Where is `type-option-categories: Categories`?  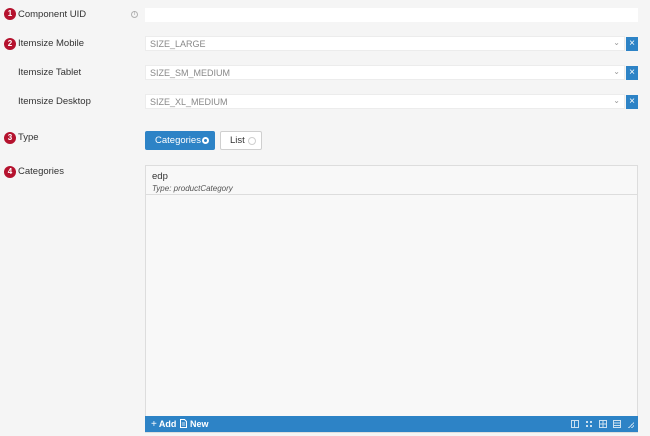 type-option-categories: Categories is located at coordinates (180, 140).